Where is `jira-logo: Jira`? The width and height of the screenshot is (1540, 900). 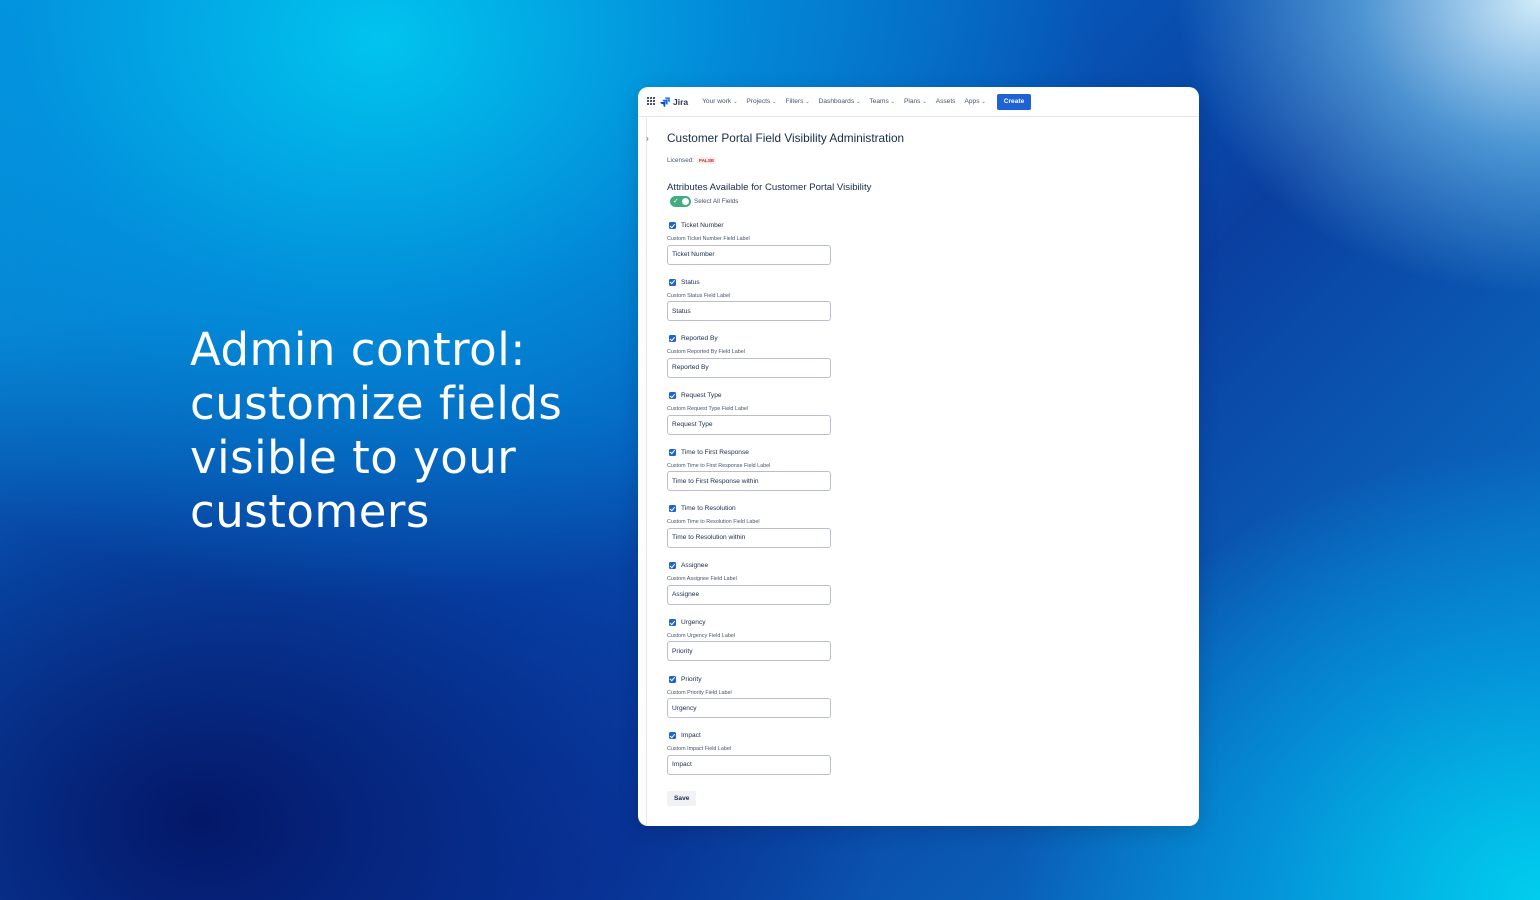
jira-logo: Jira is located at coordinates (674, 102).